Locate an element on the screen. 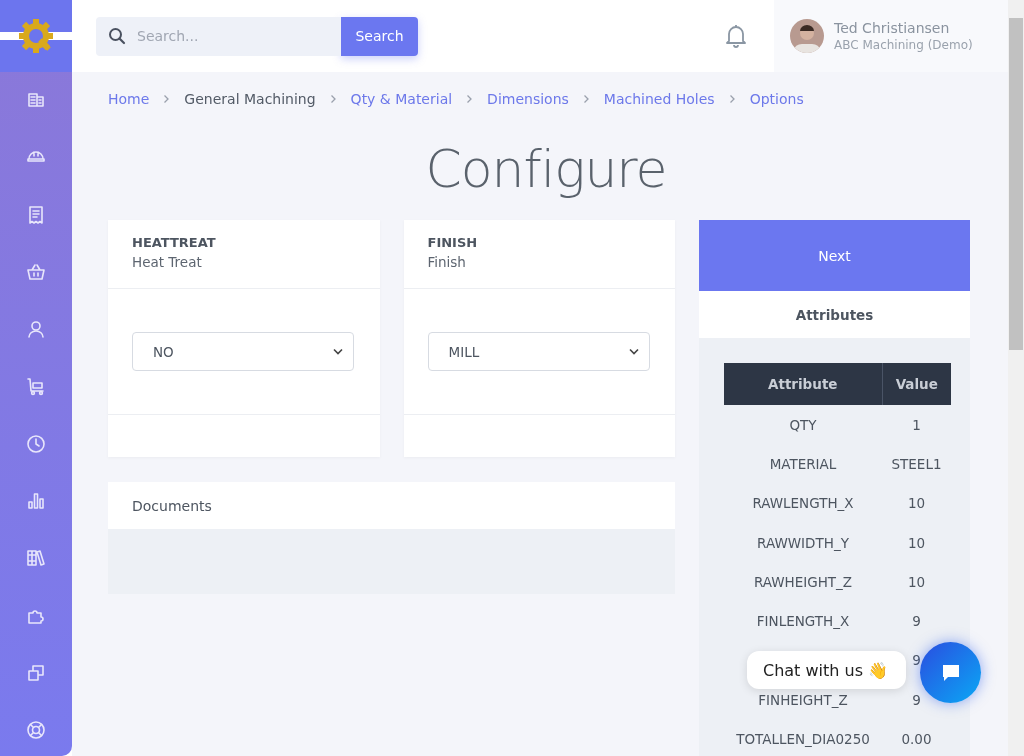 The image size is (1024, 756). table-cell-text: RAWWIDTH_Y is located at coordinates (803, 543).